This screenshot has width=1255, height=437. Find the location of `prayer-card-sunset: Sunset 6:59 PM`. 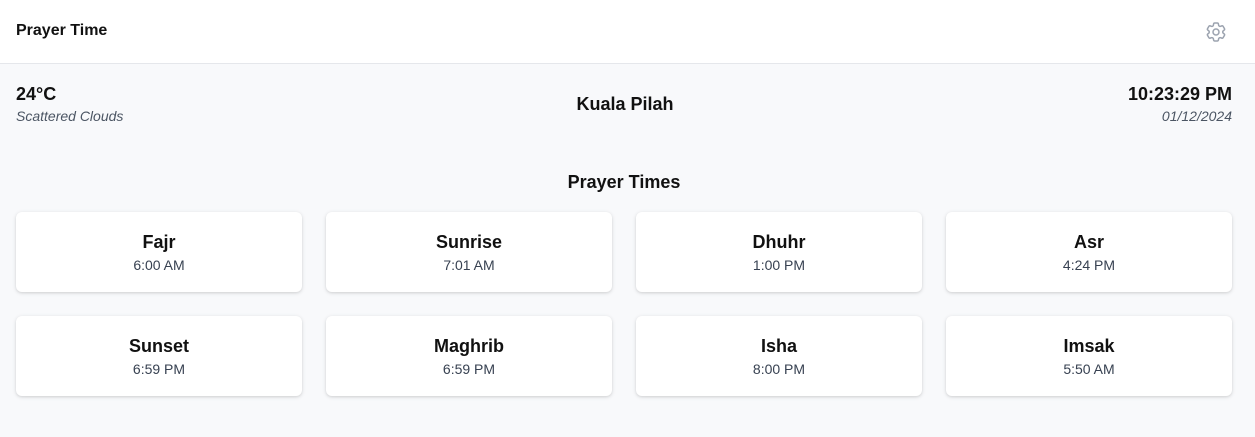

prayer-card-sunset: Sunset 6:59 PM is located at coordinates (159, 356).